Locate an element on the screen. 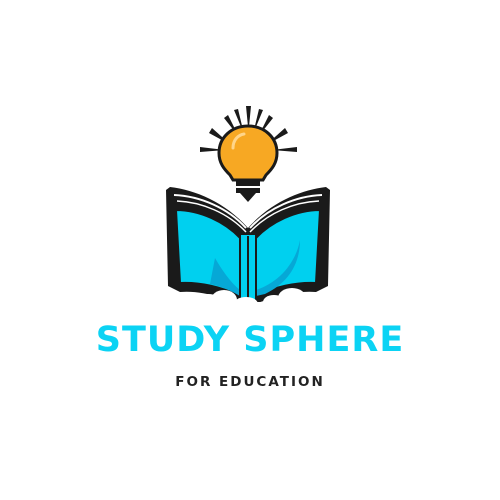  logo-emblem is located at coordinates (248, 211).